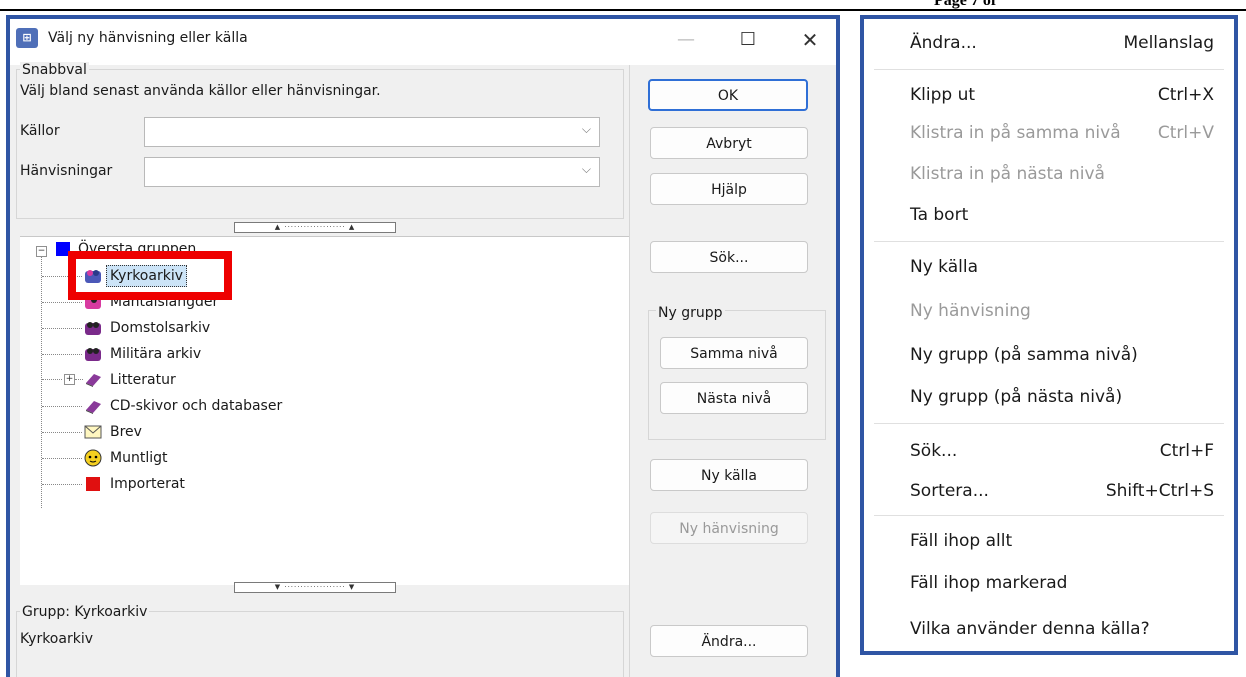 This screenshot has width=1246, height=677. Describe the element at coordinates (1015, 133) in the screenshot. I see `menu-label: Klistra in på samma nivå` at that location.